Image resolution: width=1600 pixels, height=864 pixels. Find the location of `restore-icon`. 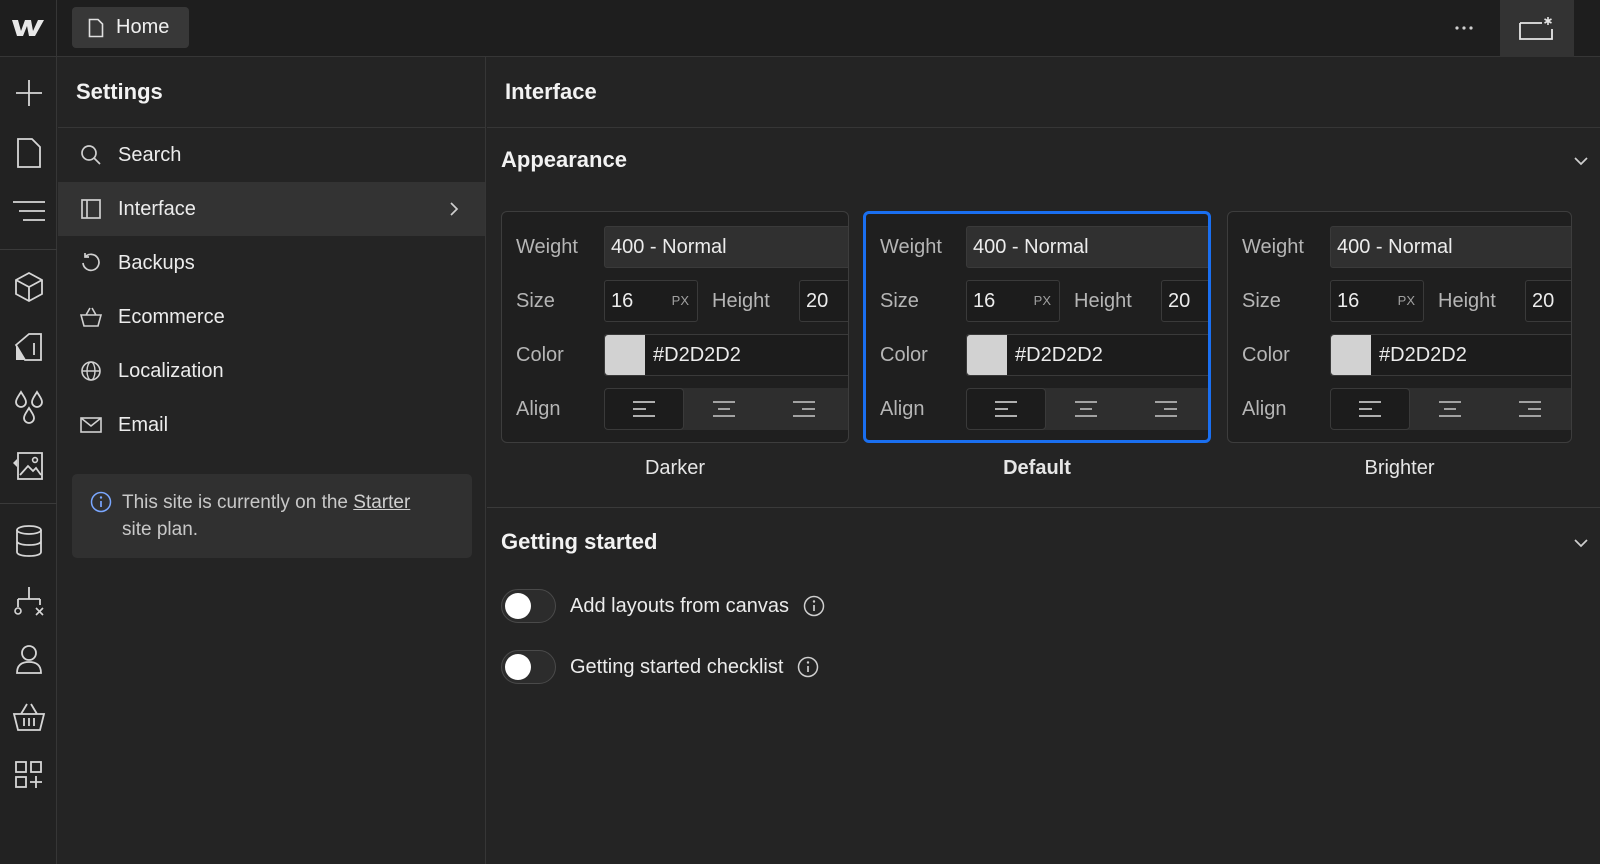

restore-icon is located at coordinates (91, 262).